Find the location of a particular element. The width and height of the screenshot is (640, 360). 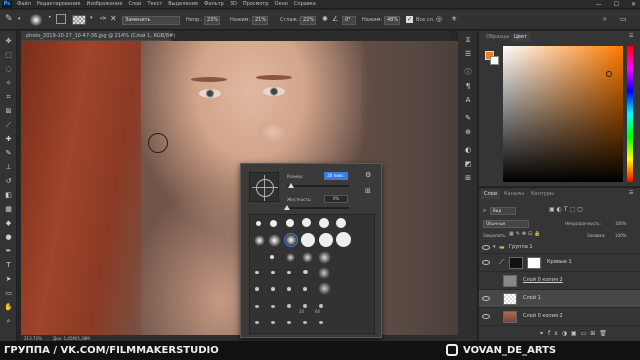

blur-tool-icon: ◆ is located at coordinates (8, 223).